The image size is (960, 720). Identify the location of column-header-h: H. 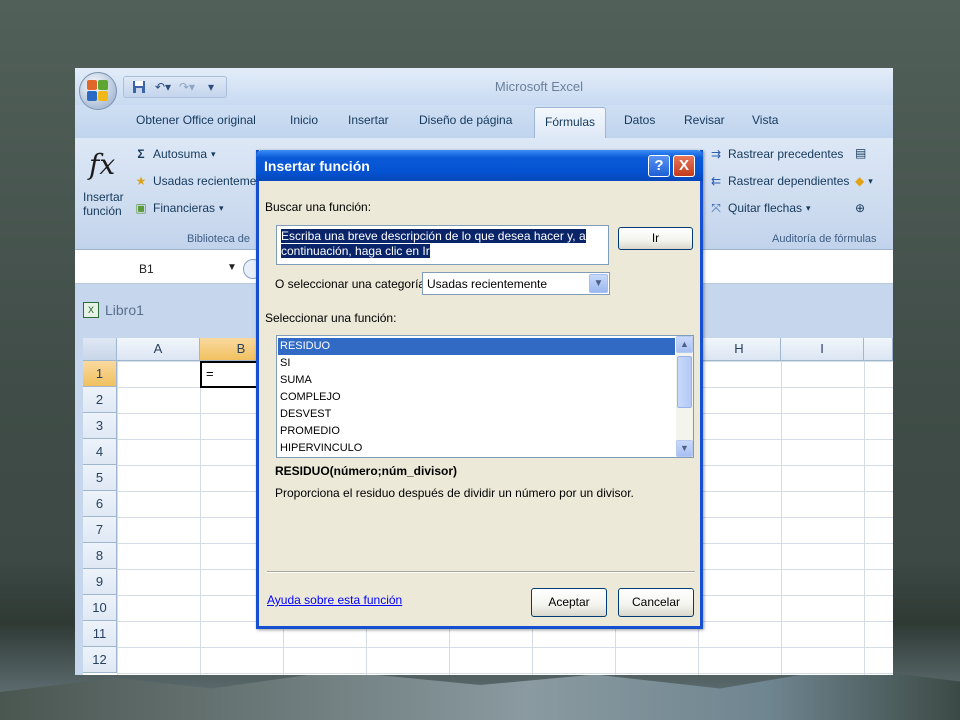
(739, 349).